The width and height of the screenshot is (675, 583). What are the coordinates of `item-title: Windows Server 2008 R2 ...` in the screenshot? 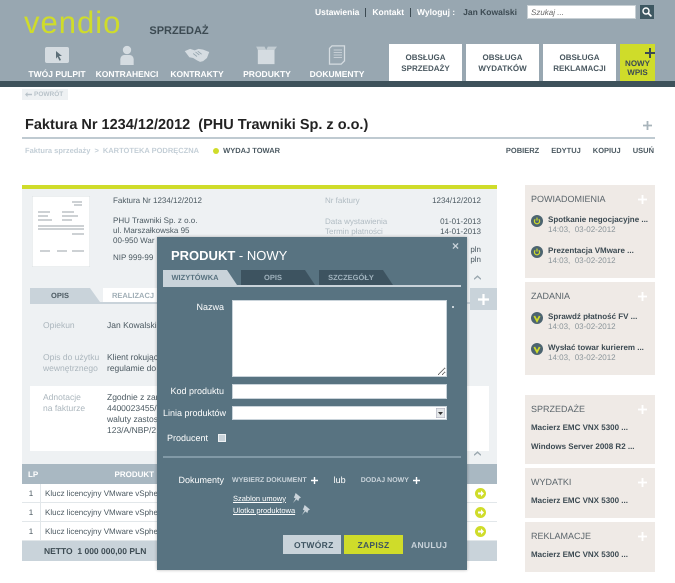 It's located at (583, 447).